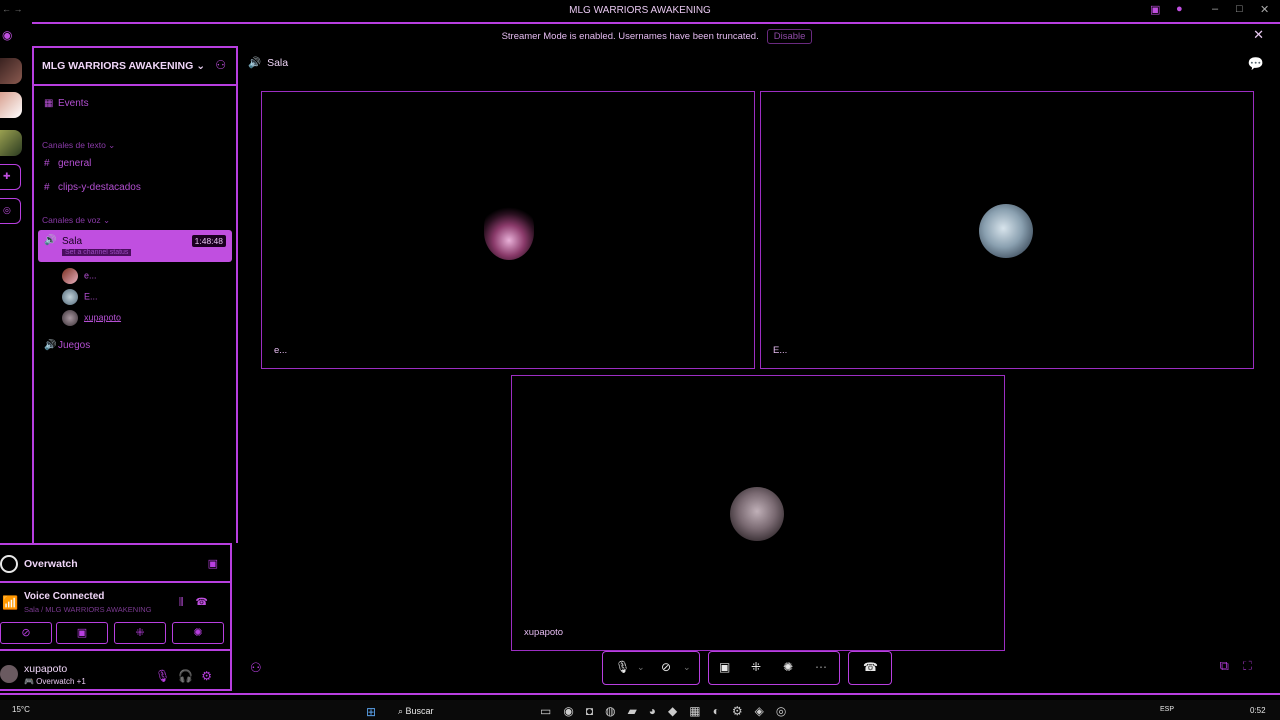  I want to click on noise-suppression-icon: ⫼, so click(187, 602).